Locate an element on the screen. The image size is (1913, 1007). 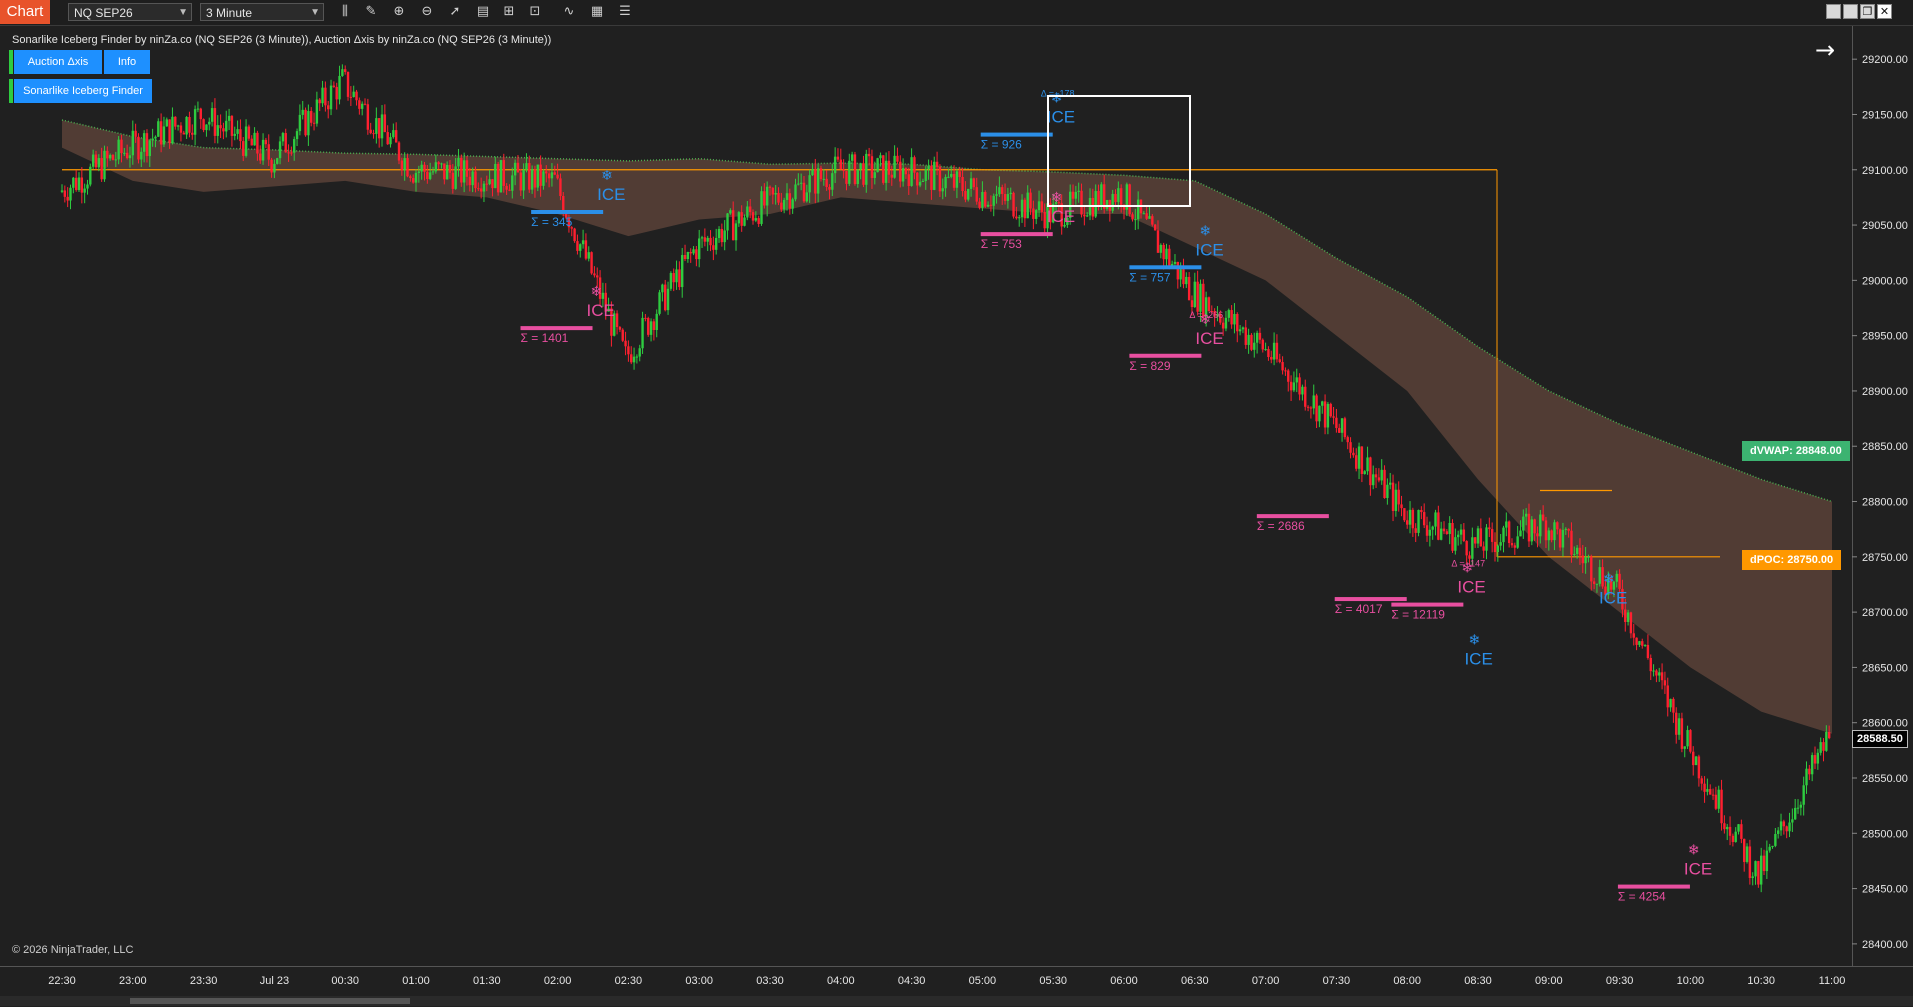
draw-tool-icon: ✎ is located at coordinates (371, 12).